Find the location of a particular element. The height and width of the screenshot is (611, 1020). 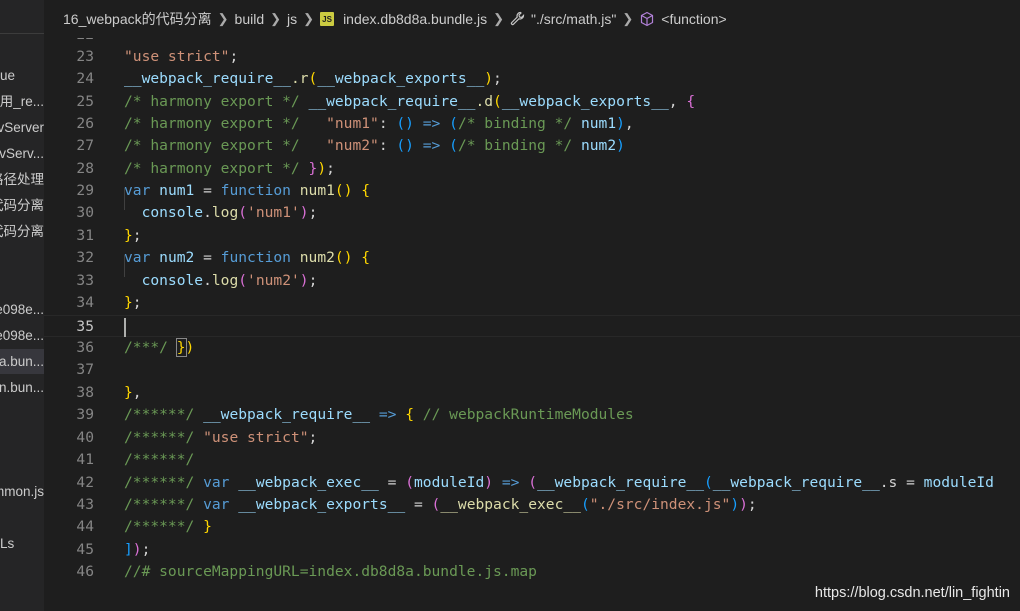

explorer-item-label: common.js is located at coordinates (22, 491).